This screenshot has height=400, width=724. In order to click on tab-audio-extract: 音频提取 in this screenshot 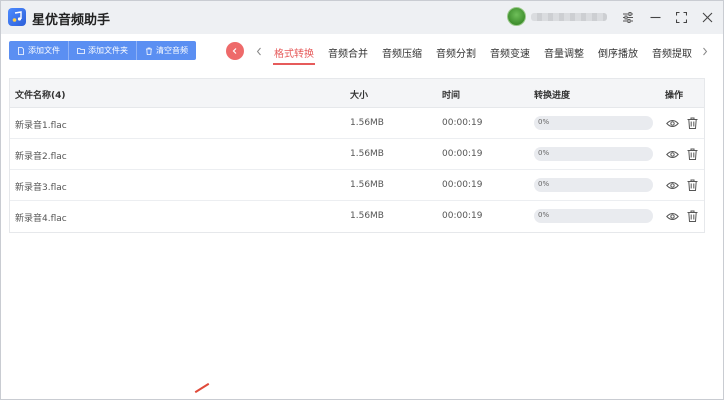, I will do `click(672, 52)`.